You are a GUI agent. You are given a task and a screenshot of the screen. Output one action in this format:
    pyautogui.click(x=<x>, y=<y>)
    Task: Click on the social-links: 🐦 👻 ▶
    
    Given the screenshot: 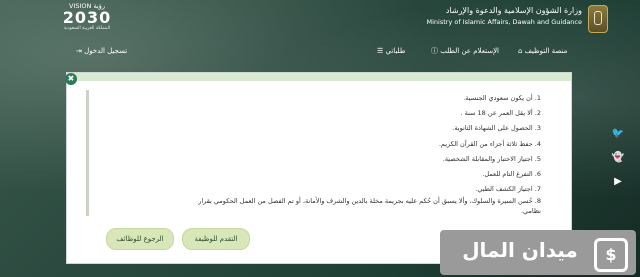 What is the action you would take?
    pyautogui.click(x=618, y=162)
    